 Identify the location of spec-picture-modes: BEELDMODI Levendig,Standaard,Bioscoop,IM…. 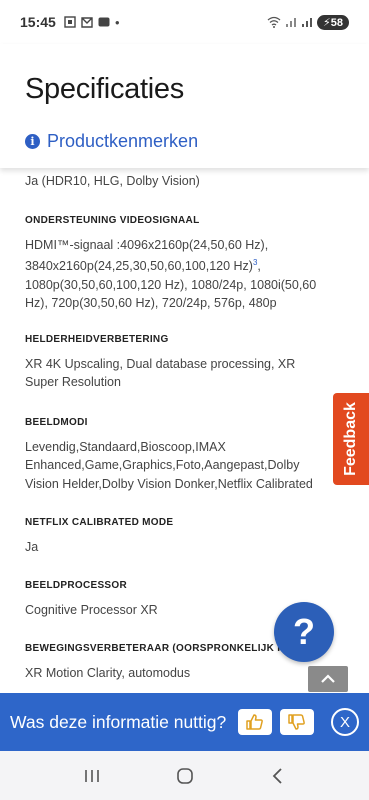
(177, 454).